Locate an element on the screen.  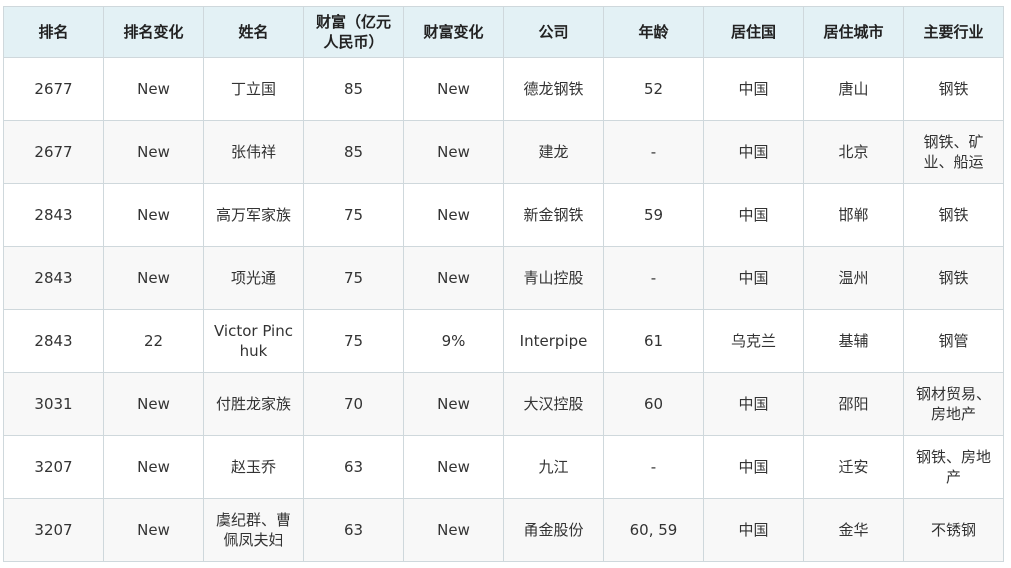
cell-city: 迁安 is located at coordinates (853, 467).